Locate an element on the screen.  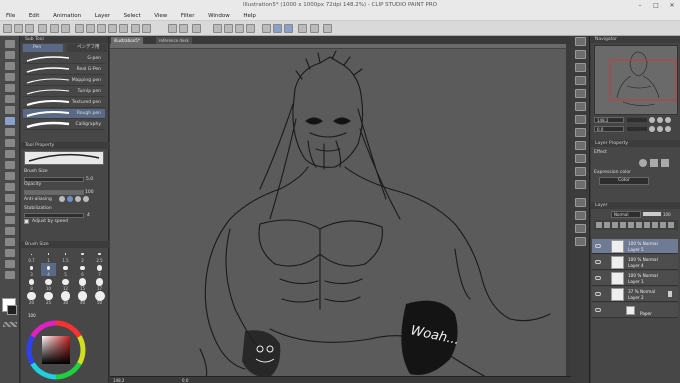
new-folder-icon is located at coordinates (615, 225).